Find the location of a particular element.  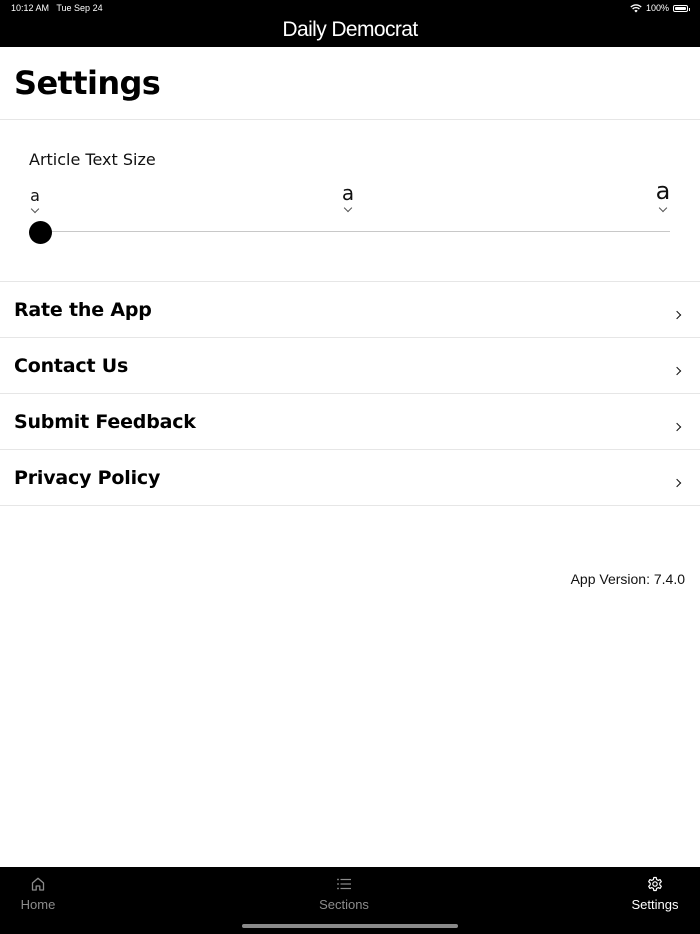

tab-sections-label: Sections is located at coordinates (344, 904).